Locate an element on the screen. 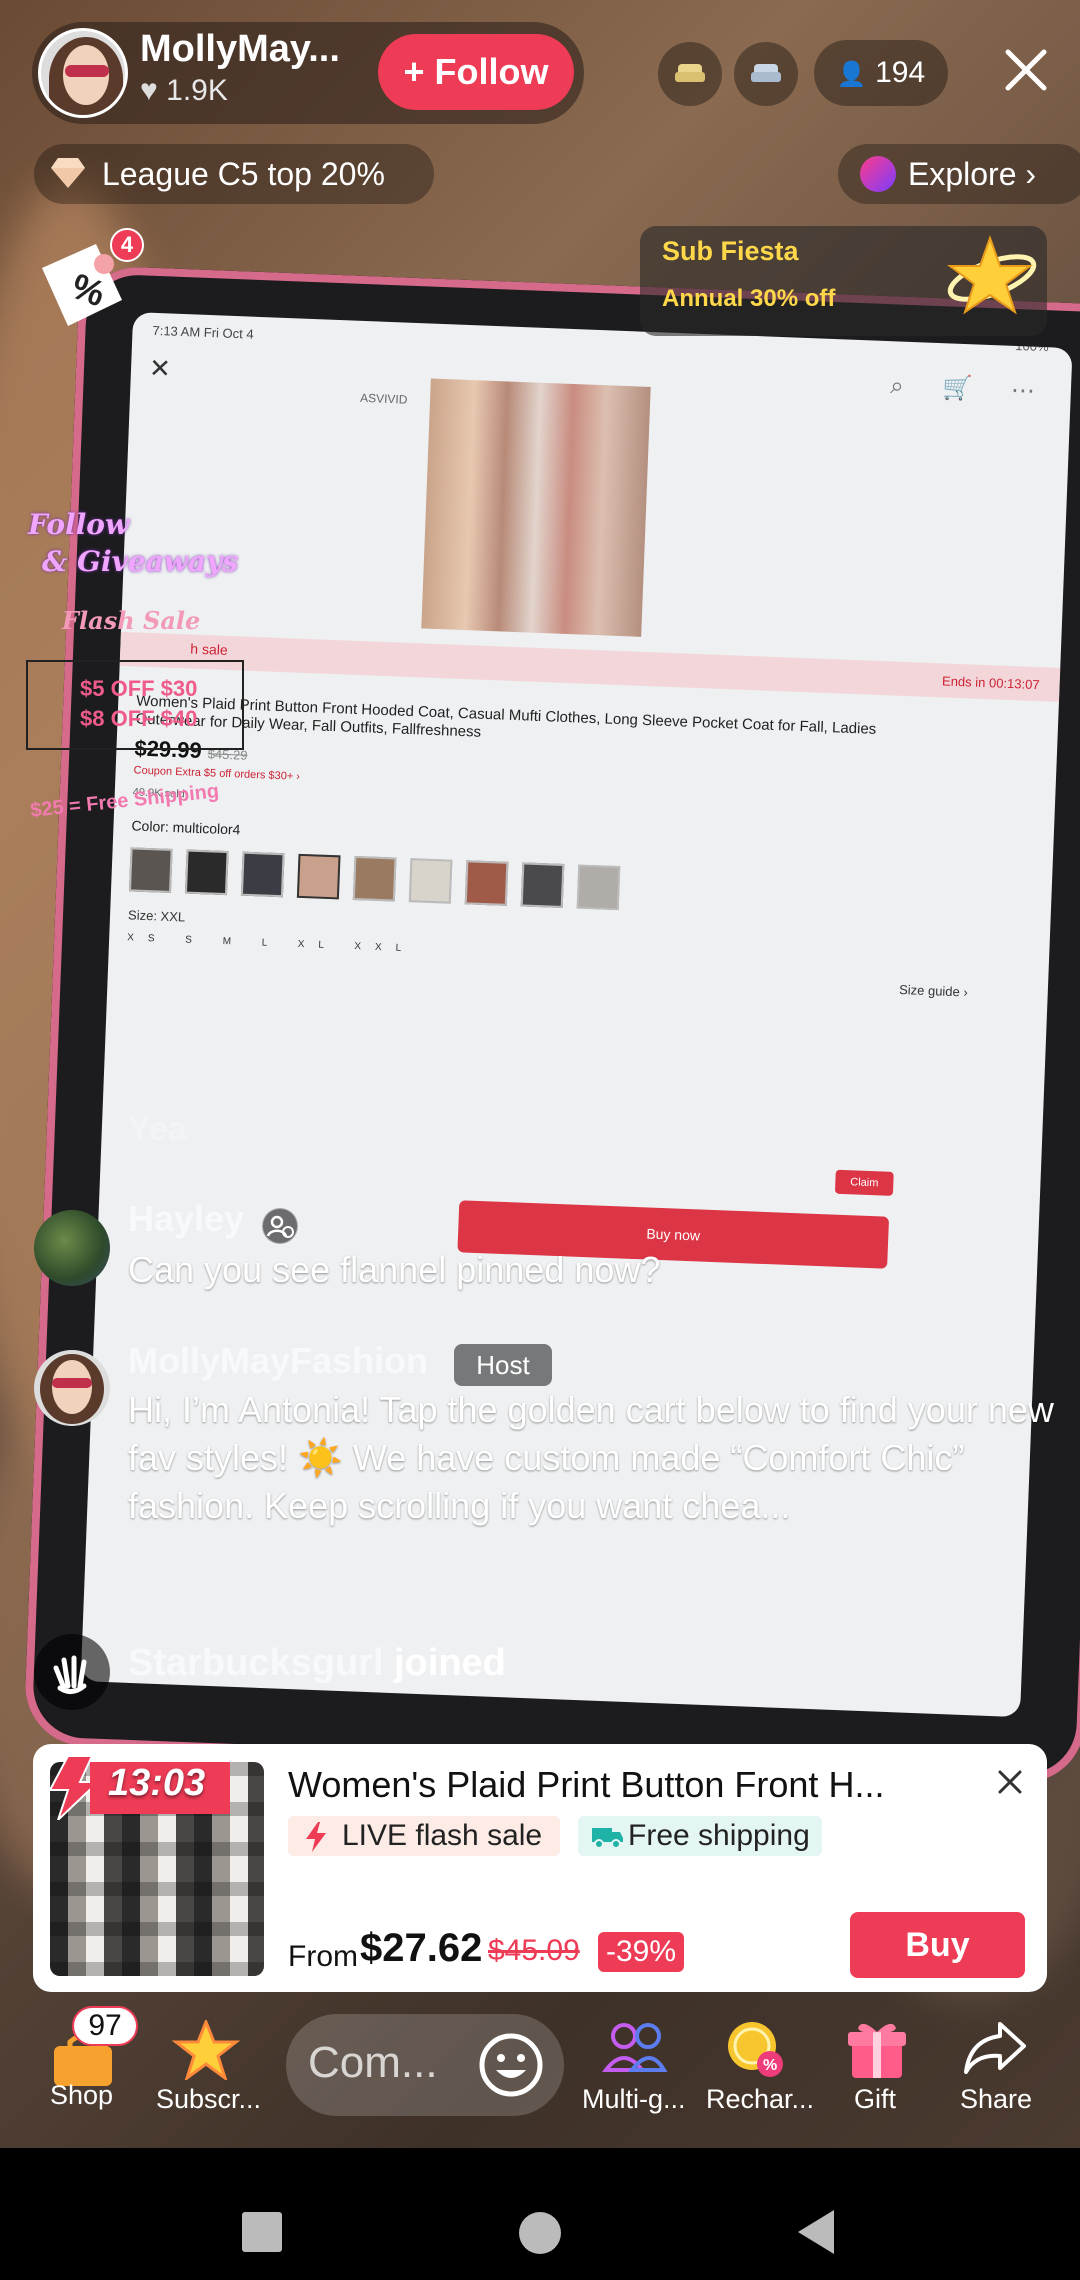 This screenshot has height=2280, width=1080. heart-icon: ♥ is located at coordinates (149, 90).